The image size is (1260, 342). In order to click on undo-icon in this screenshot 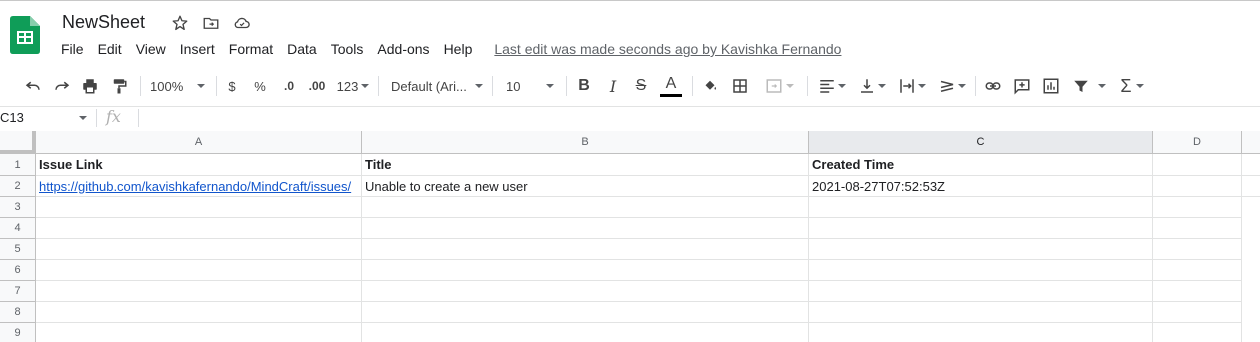, I will do `click(33, 86)`.